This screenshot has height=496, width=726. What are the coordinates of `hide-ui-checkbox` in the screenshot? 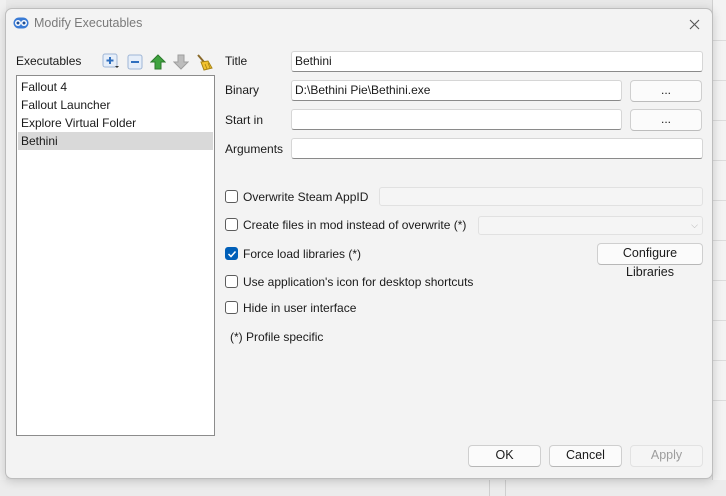 It's located at (231, 307).